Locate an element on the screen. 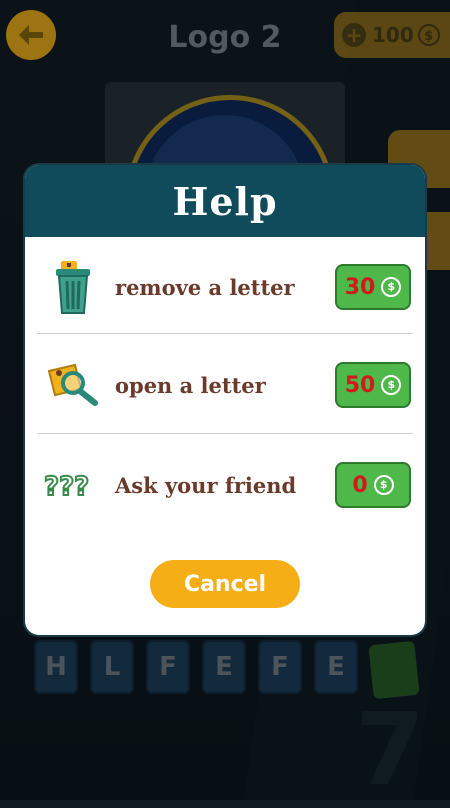  question-marks-icon: ??? is located at coordinates (73, 485).